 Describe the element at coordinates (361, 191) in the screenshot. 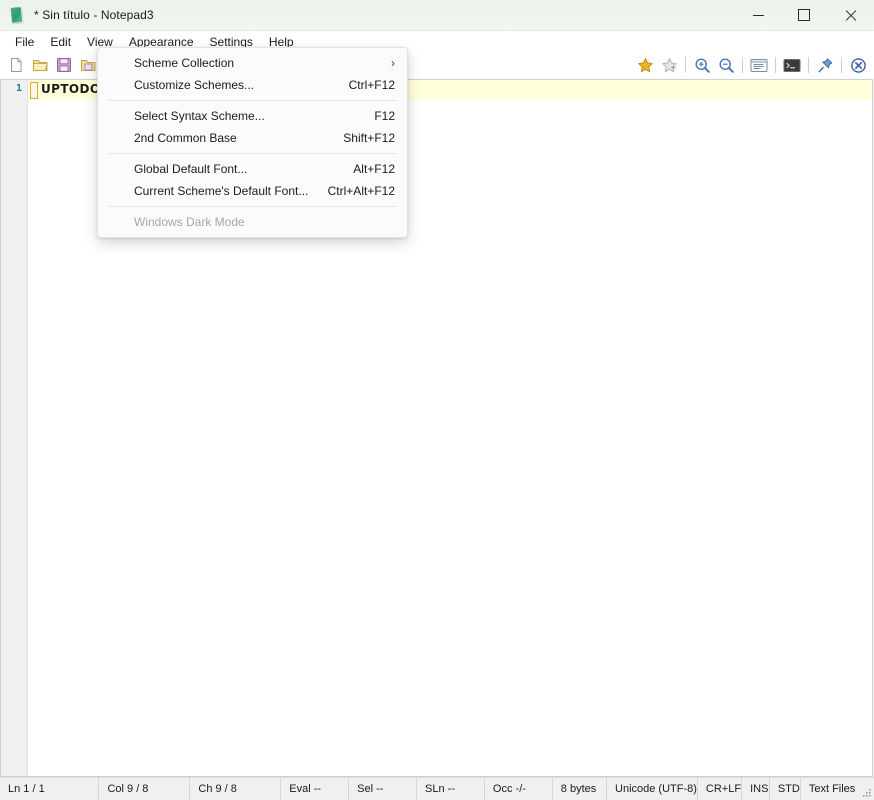

I see `menu-item-shortcut: Ctrl+Alt+F12` at that location.